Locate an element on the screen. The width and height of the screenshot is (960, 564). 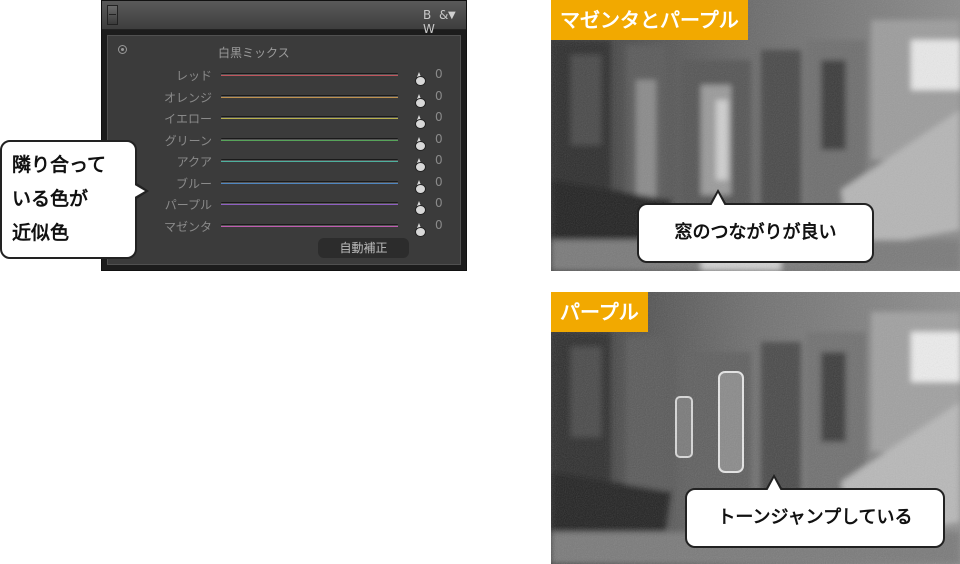
slider-label: マゼンタ is located at coordinates (187, 227).